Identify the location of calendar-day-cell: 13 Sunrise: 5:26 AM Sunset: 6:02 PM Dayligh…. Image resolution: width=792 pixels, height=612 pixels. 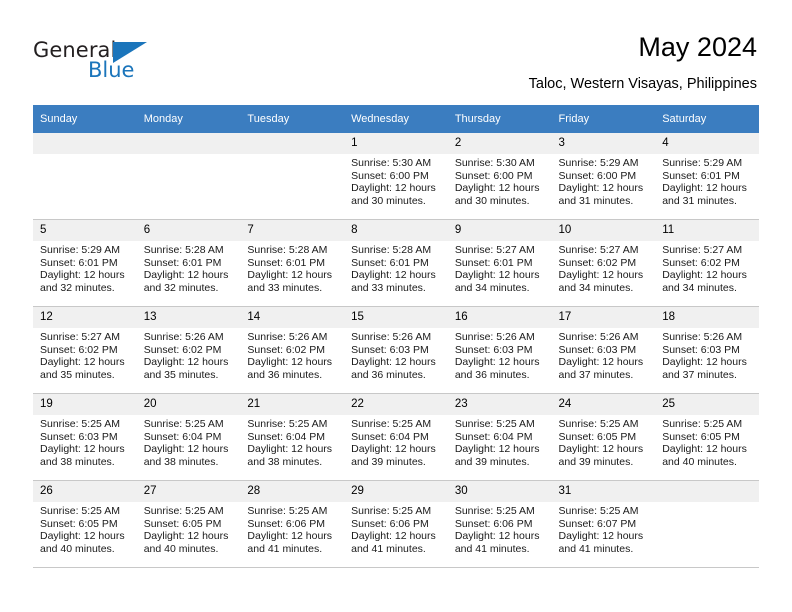
(188, 350).